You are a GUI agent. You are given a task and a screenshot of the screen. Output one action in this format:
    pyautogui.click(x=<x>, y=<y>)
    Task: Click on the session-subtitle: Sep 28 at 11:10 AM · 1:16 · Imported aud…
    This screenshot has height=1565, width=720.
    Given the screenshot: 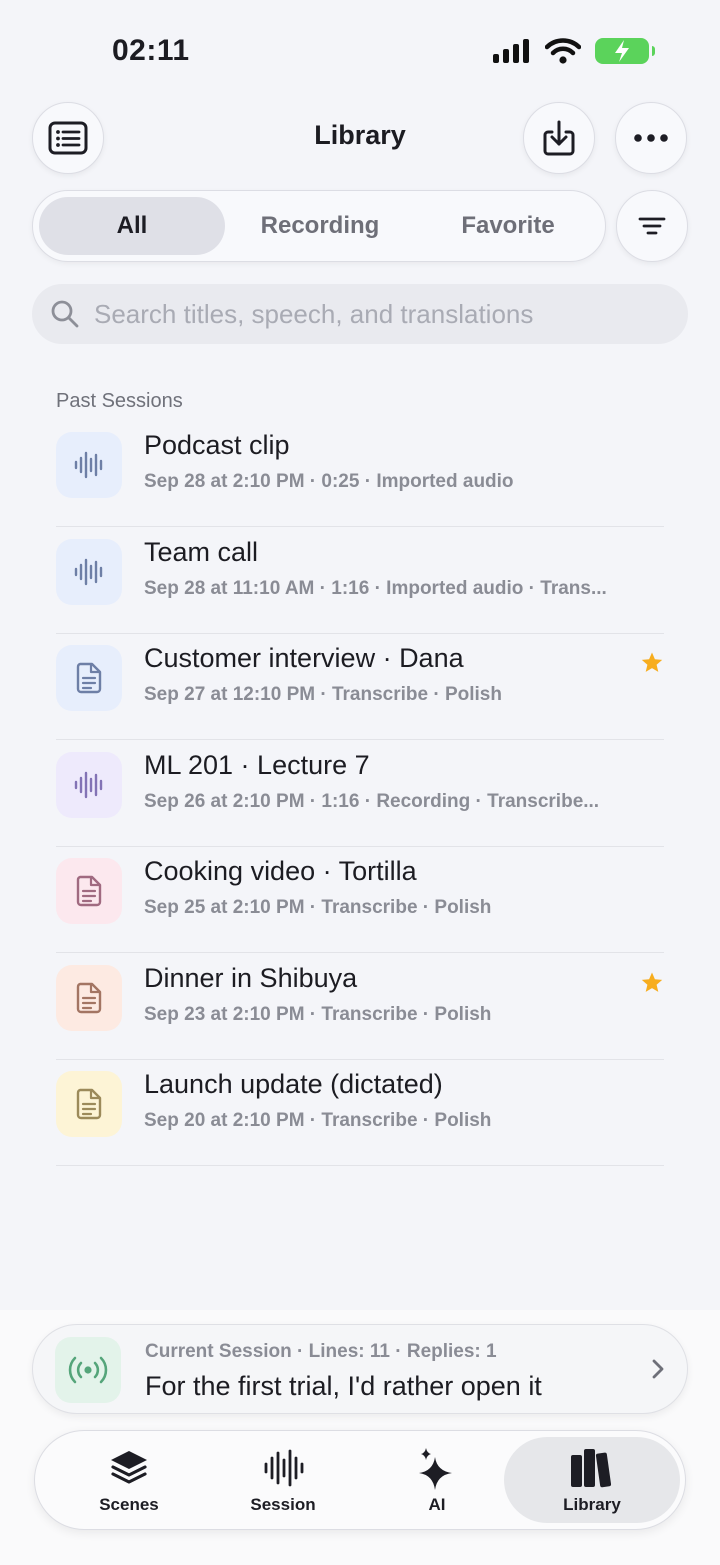 What is the action you would take?
    pyautogui.click(x=375, y=588)
    